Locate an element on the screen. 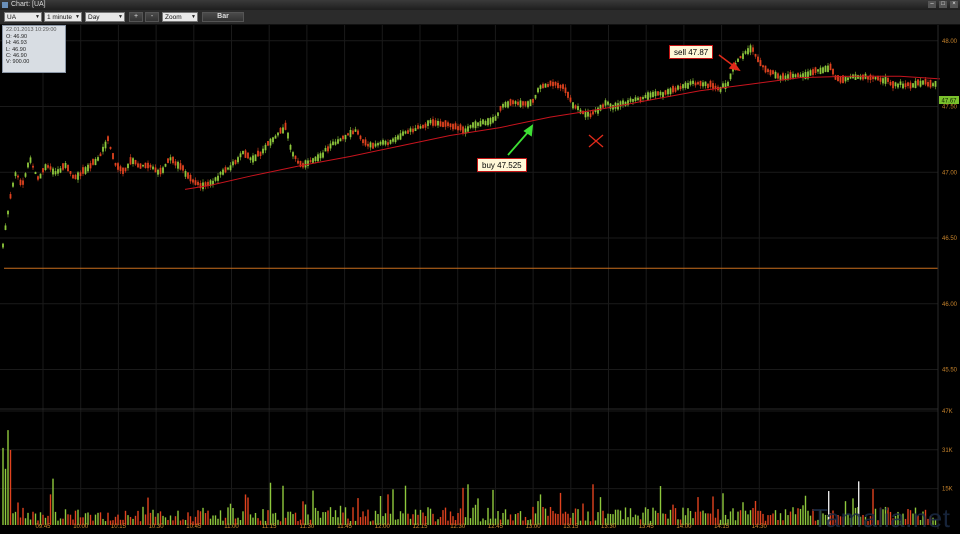 The width and height of the screenshot is (960, 534). close-button: × is located at coordinates (954, 4).